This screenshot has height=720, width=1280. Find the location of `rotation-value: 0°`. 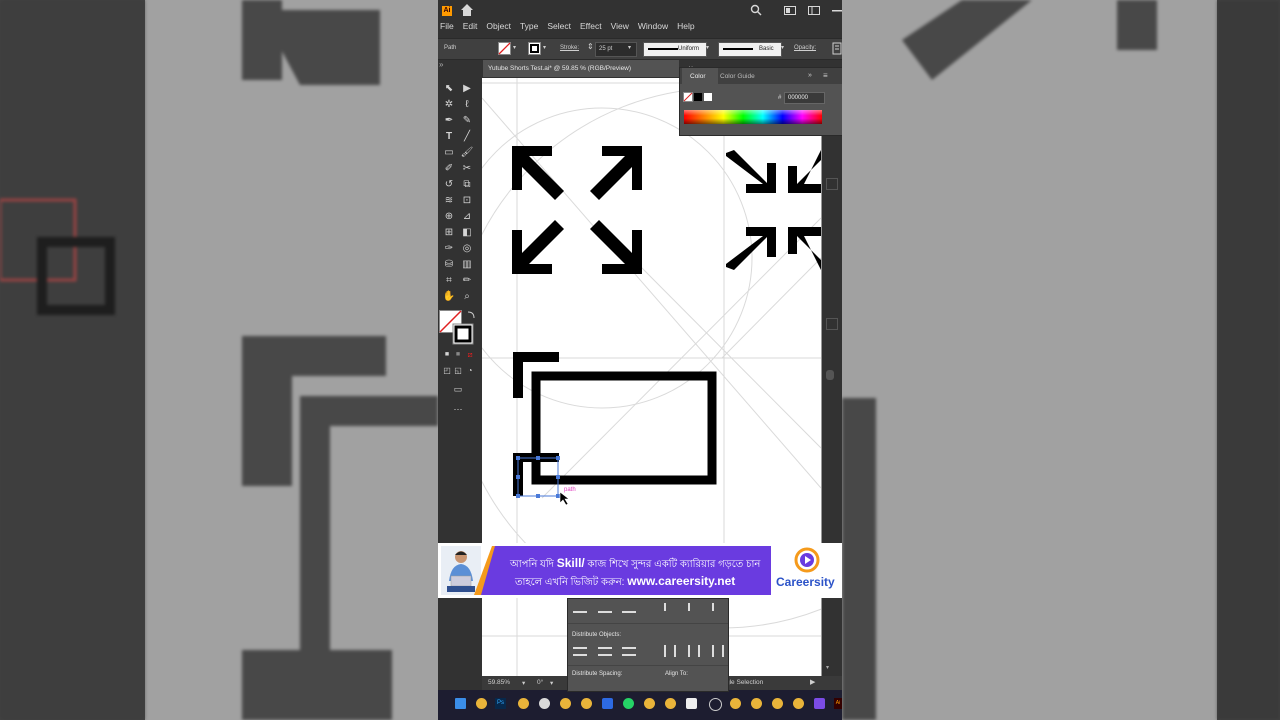

rotation-value: 0° is located at coordinates (540, 682).